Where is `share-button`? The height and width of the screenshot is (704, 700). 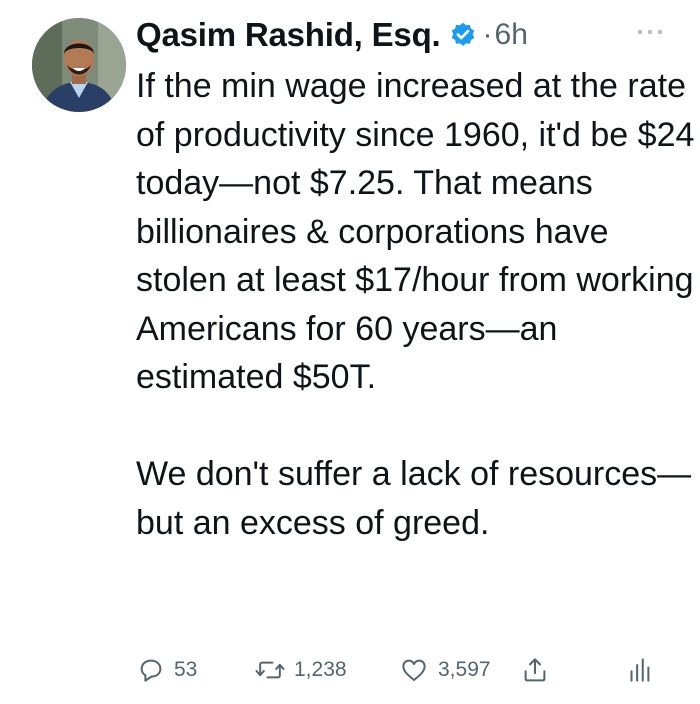 share-button is located at coordinates (535, 670).